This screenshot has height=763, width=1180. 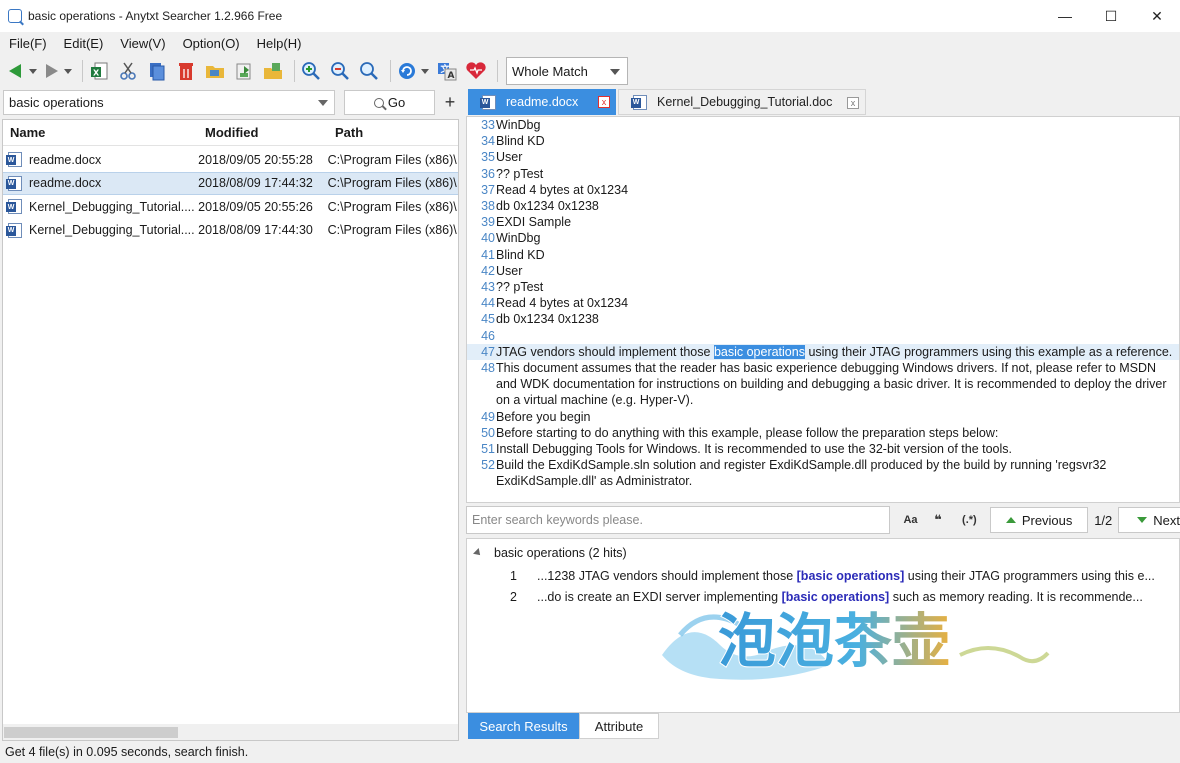 What do you see at coordinates (65, 183) in the screenshot?
I see `file-name: readme.docx` at bounding box center [65, 183].